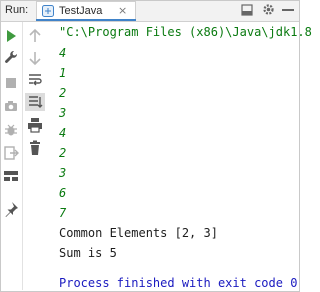 This screenshot has width=320, height=292. I want to click on scroll-to-end-icon, so click(35, 102).